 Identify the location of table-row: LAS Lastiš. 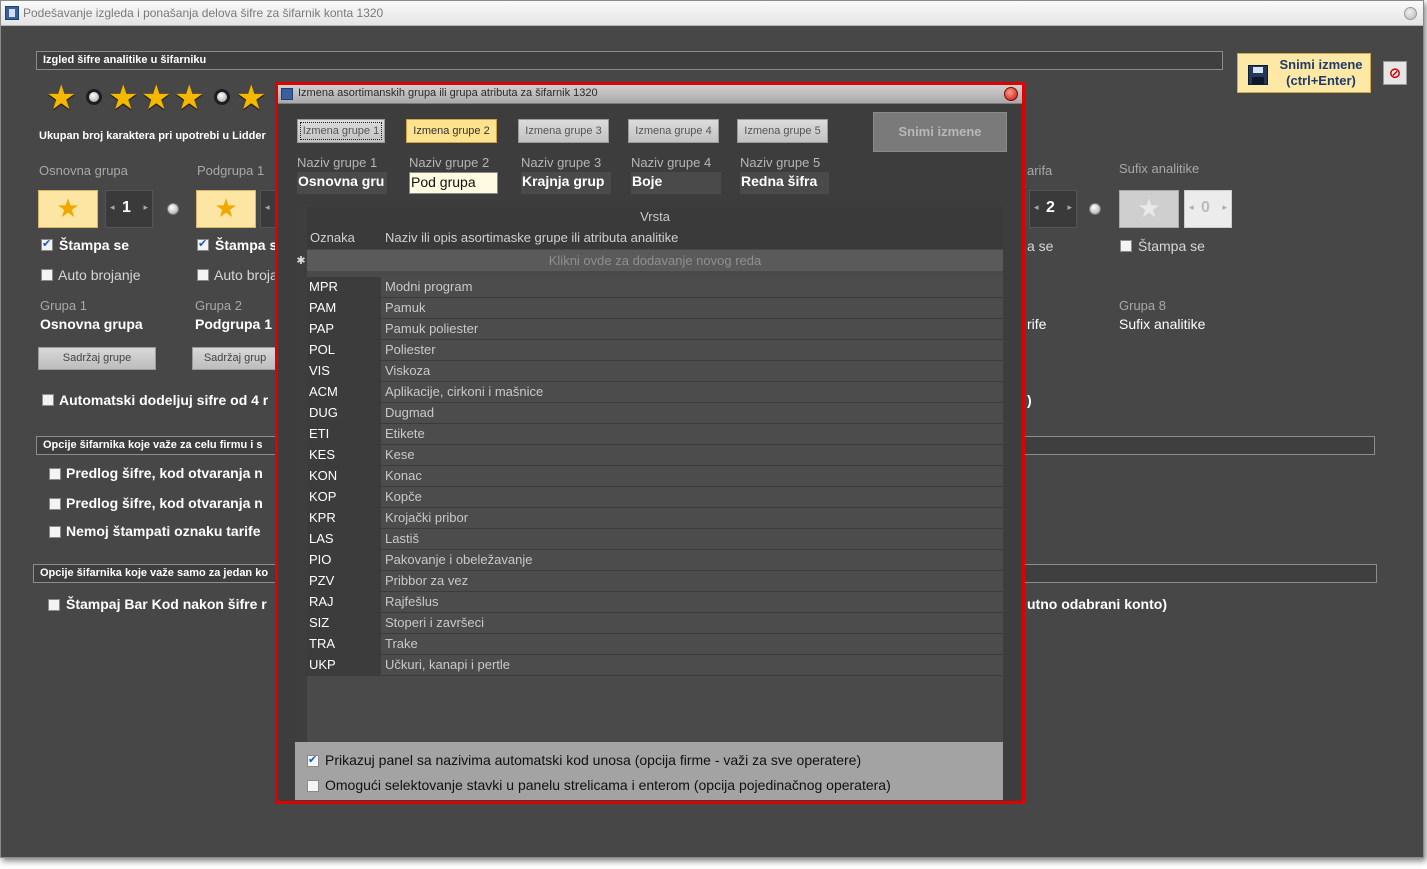
(655, 539).